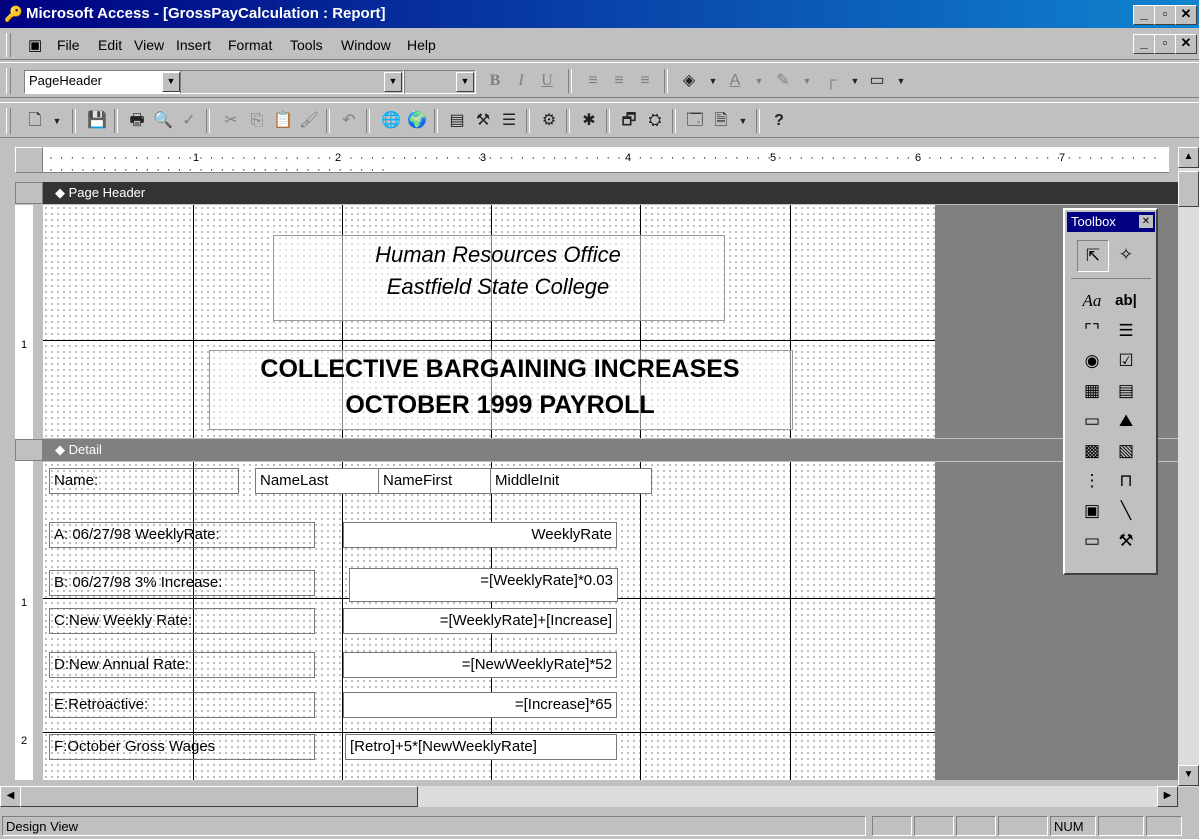 The height and width of the screenshot is (839, 1199). What do you see at coordinates (1167, 796) in the screenshot?
I see `scroll-right-icon: ▶` at bounding box center [1167, 796].